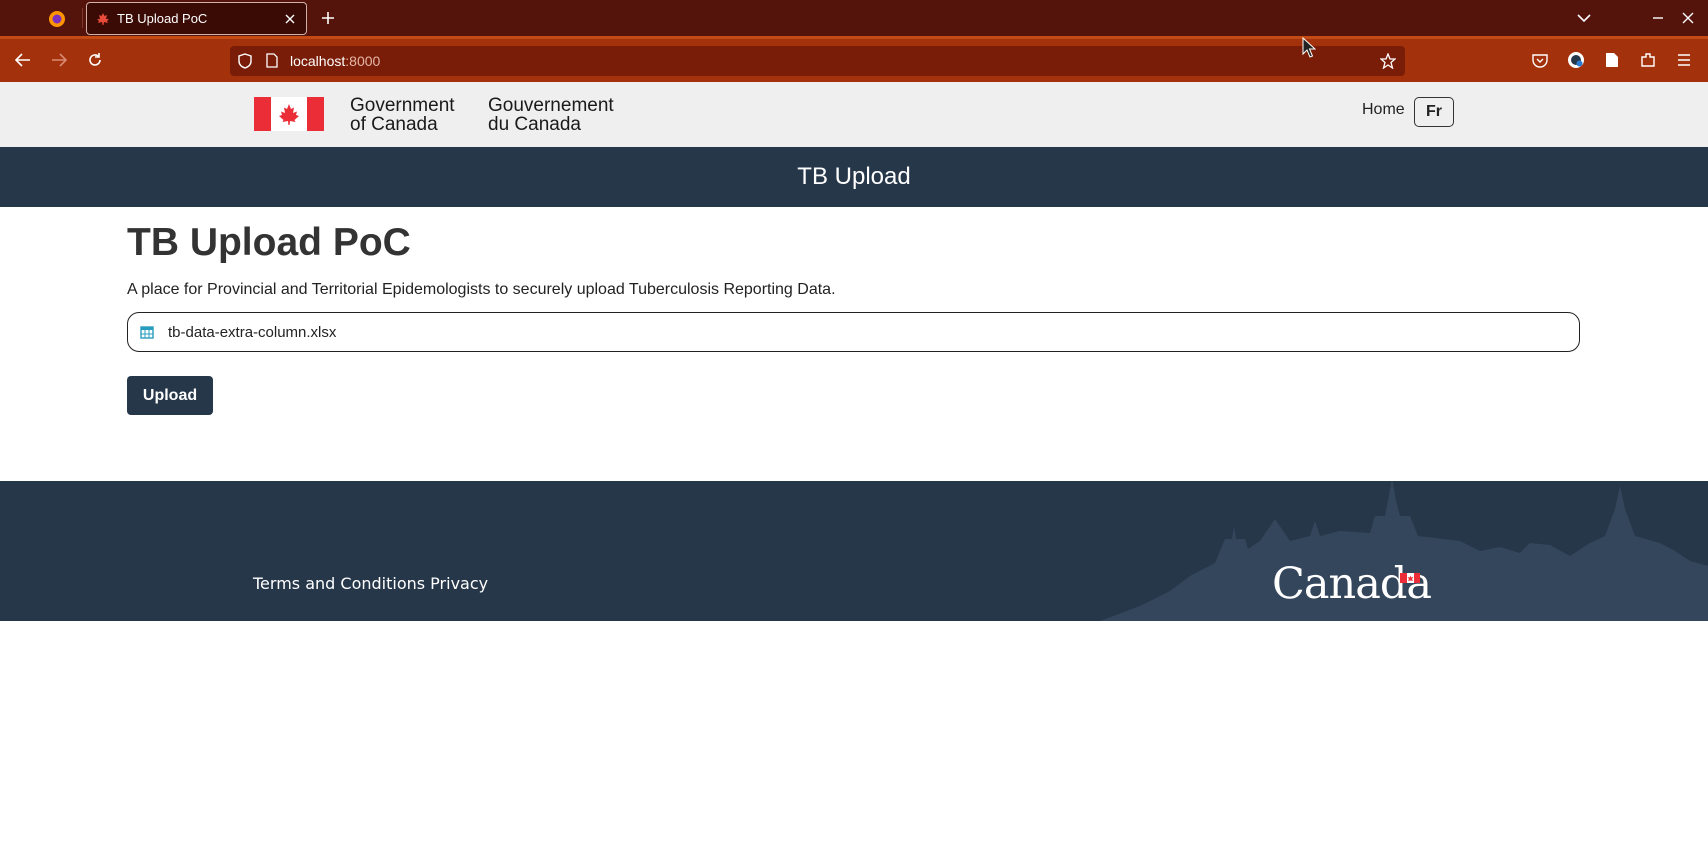 Image resolution: width=1708 pixels, height=865 pixels. I want to click on page-title: TB Upload PoC, so click(269, 242).